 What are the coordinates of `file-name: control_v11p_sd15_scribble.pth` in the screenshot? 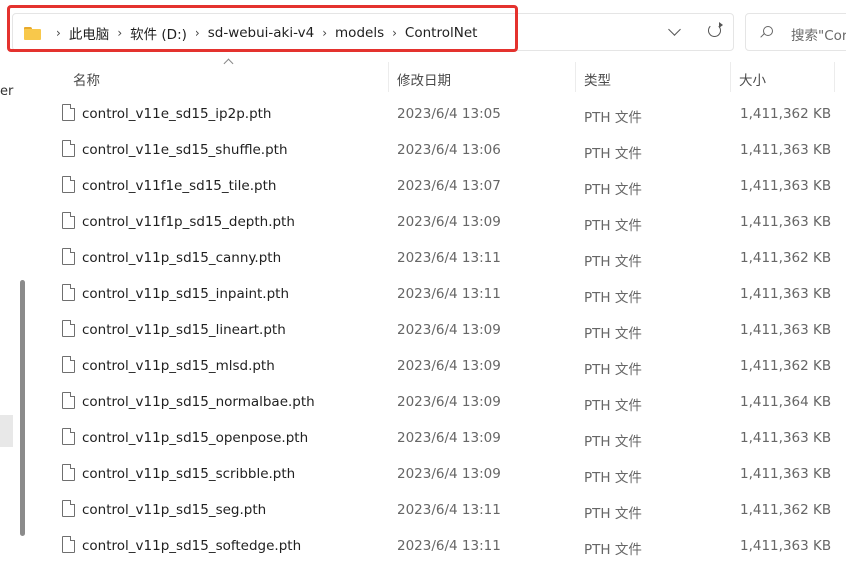 It's located at (189, 474).